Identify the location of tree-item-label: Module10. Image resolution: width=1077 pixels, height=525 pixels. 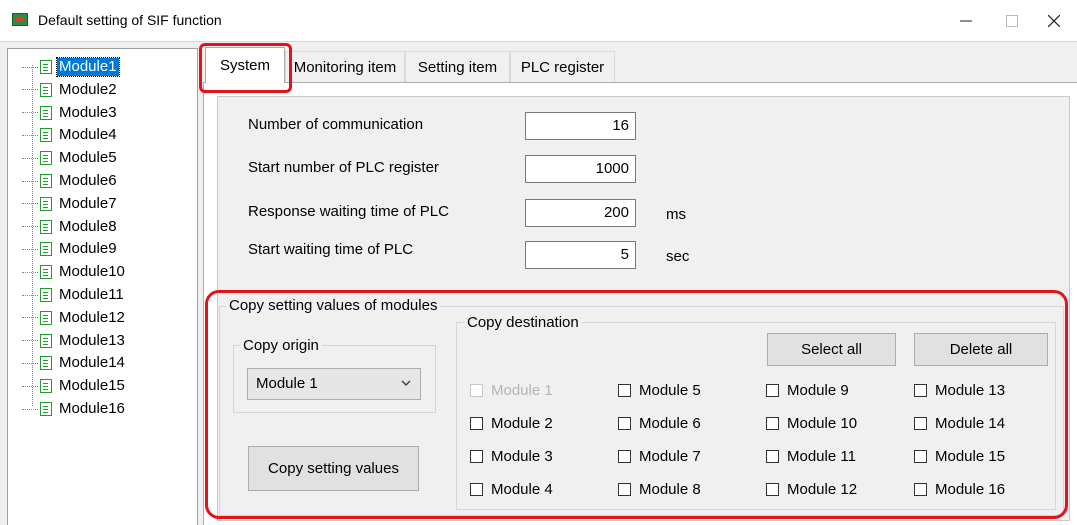
(92, 272).